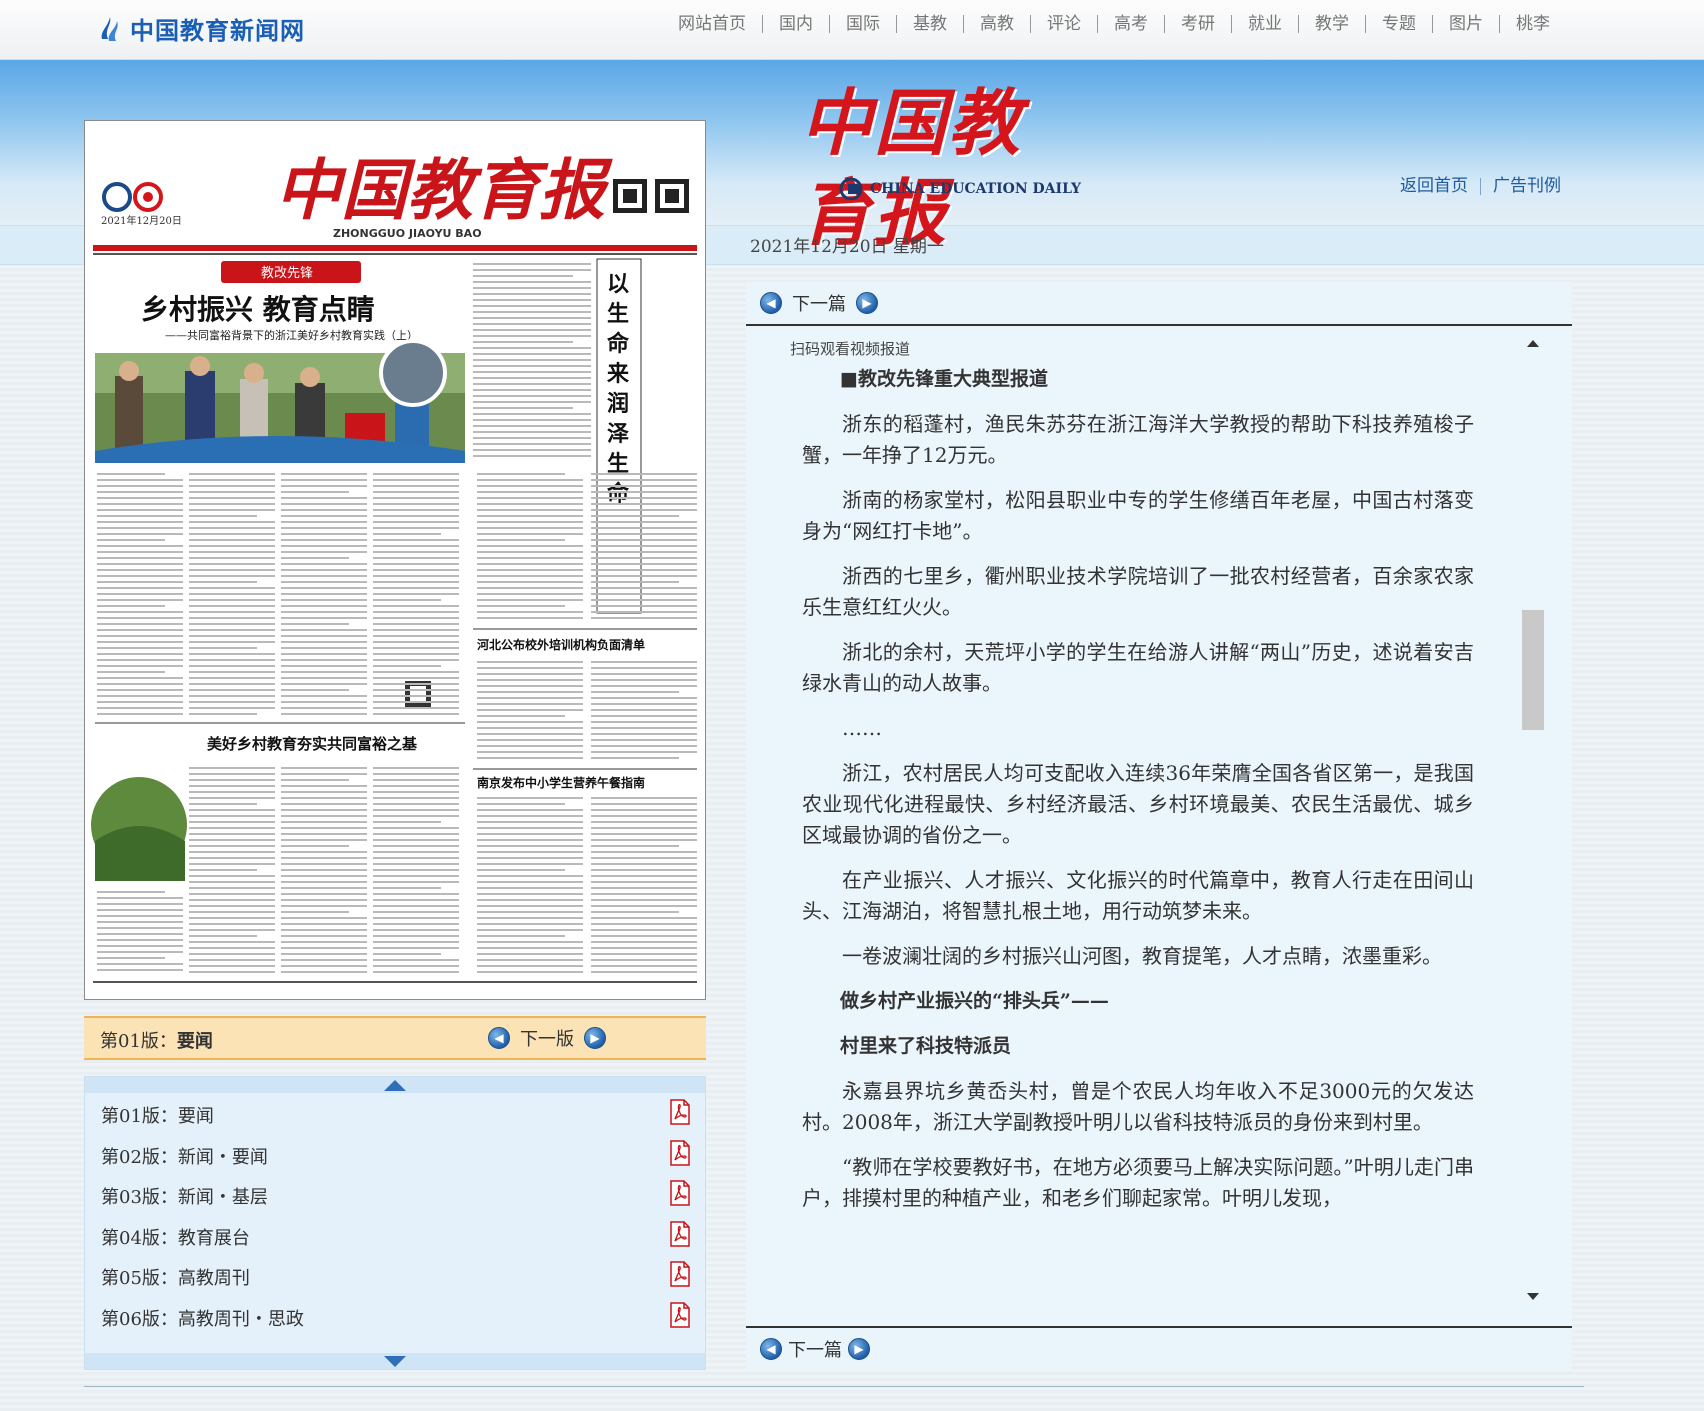  What do you see at coordinates (1063, 24) in the screenshot?
I see `top-nav-item: 评论` at bounding box center [1063, 24].